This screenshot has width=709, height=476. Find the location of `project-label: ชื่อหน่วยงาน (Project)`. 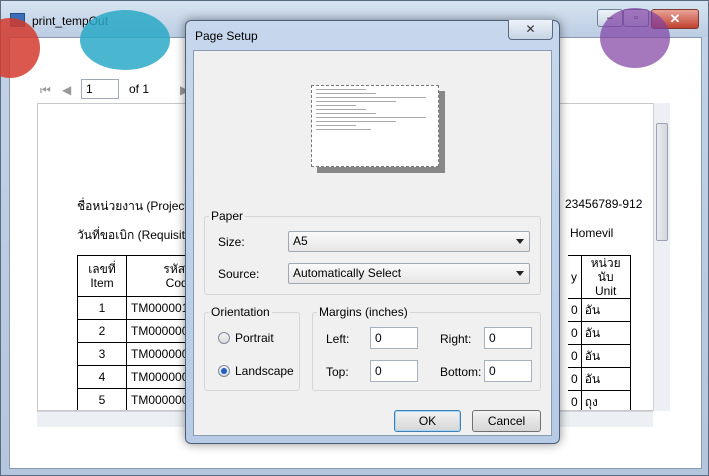

project-label: ชื่อหน่วยงาน (Project) is located at coordinates (134, 206).